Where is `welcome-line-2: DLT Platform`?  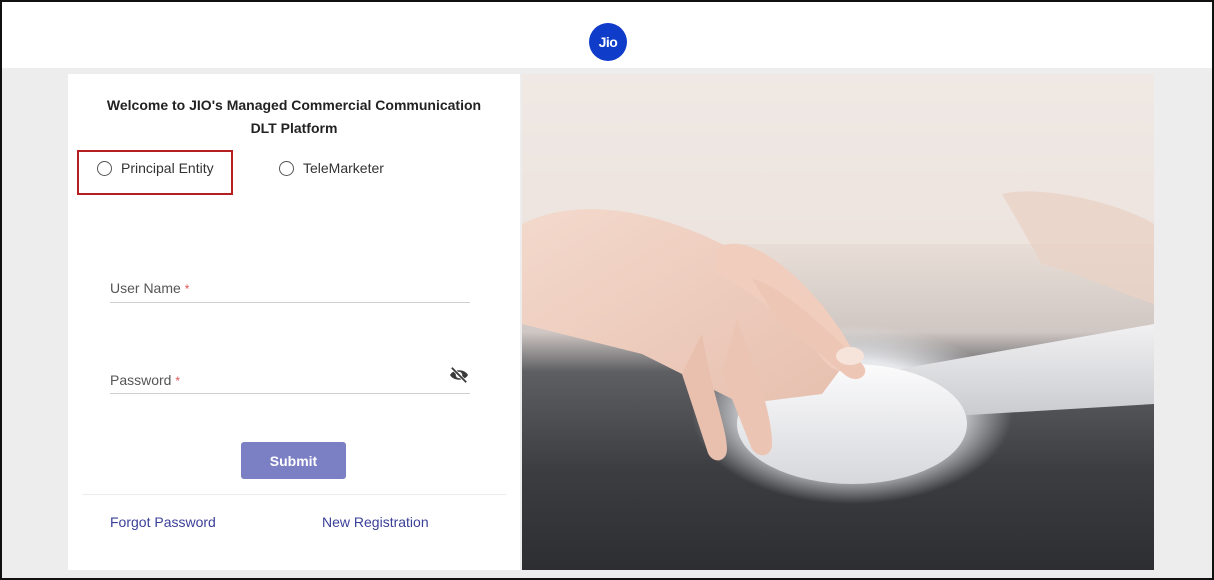
welcome-line-2: DLT Platform is located at coordinates (294, 128).